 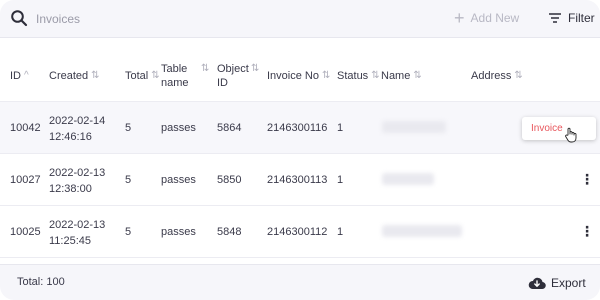 What do you see at coordinates (555, 18) in the screenshot?
I see `filter-icon` at bounding box center [555, 18].